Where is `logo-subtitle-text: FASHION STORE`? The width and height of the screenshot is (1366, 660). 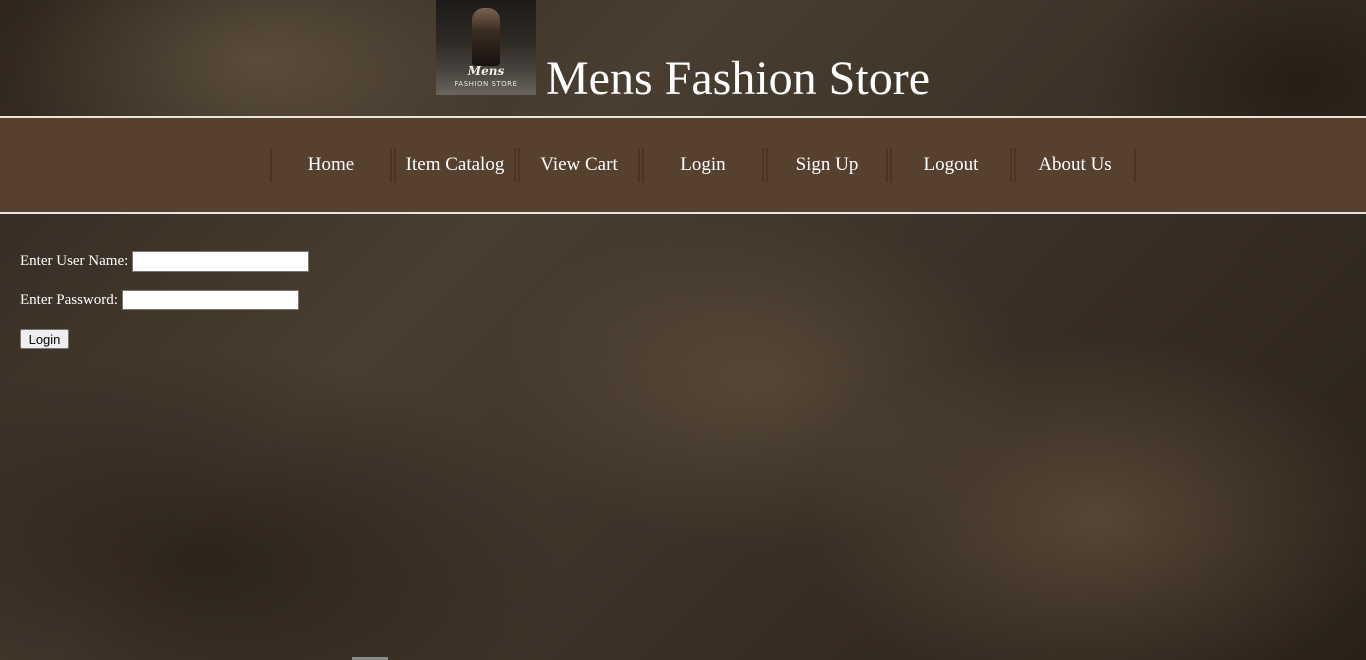 logo-subtitle-text: FASHION STORE is located at coordinates (486, 84).